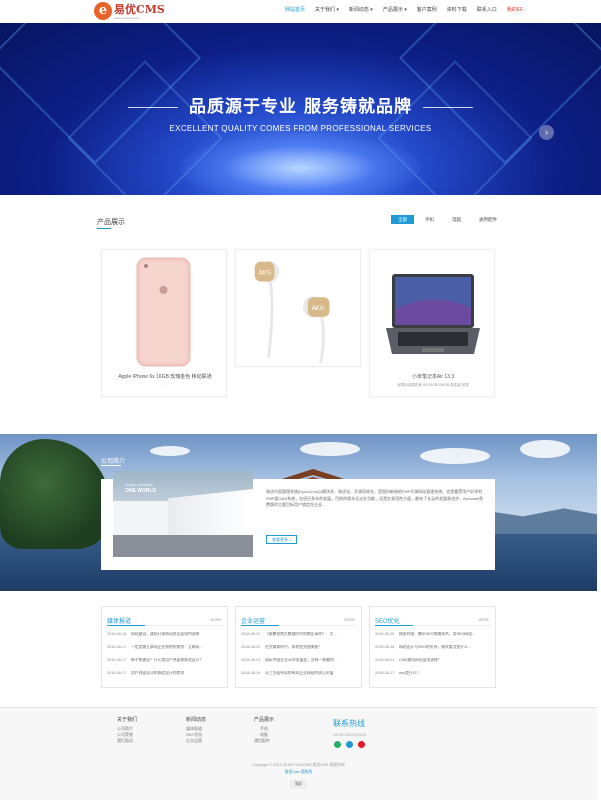 This screenshot has width=601, height=800. I want to click on logo-sub: www.eyoucms.com, so click(127, 18).